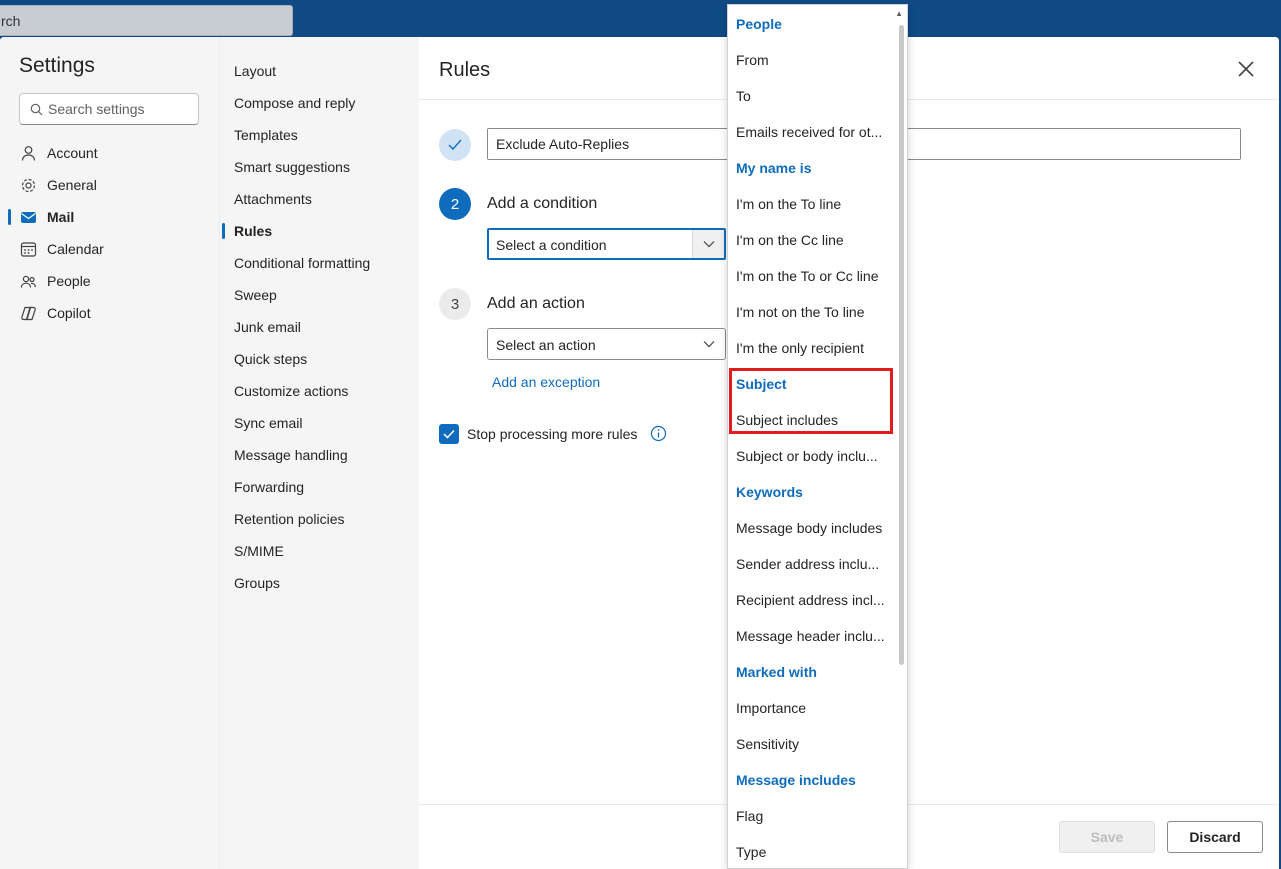 This screenshot has width=1281, height=869. What do you see at coordinates (790, 240) in the screenshot?
I see `dropdown-option: I'm on the Cc line` at bounding box center [790, 240].